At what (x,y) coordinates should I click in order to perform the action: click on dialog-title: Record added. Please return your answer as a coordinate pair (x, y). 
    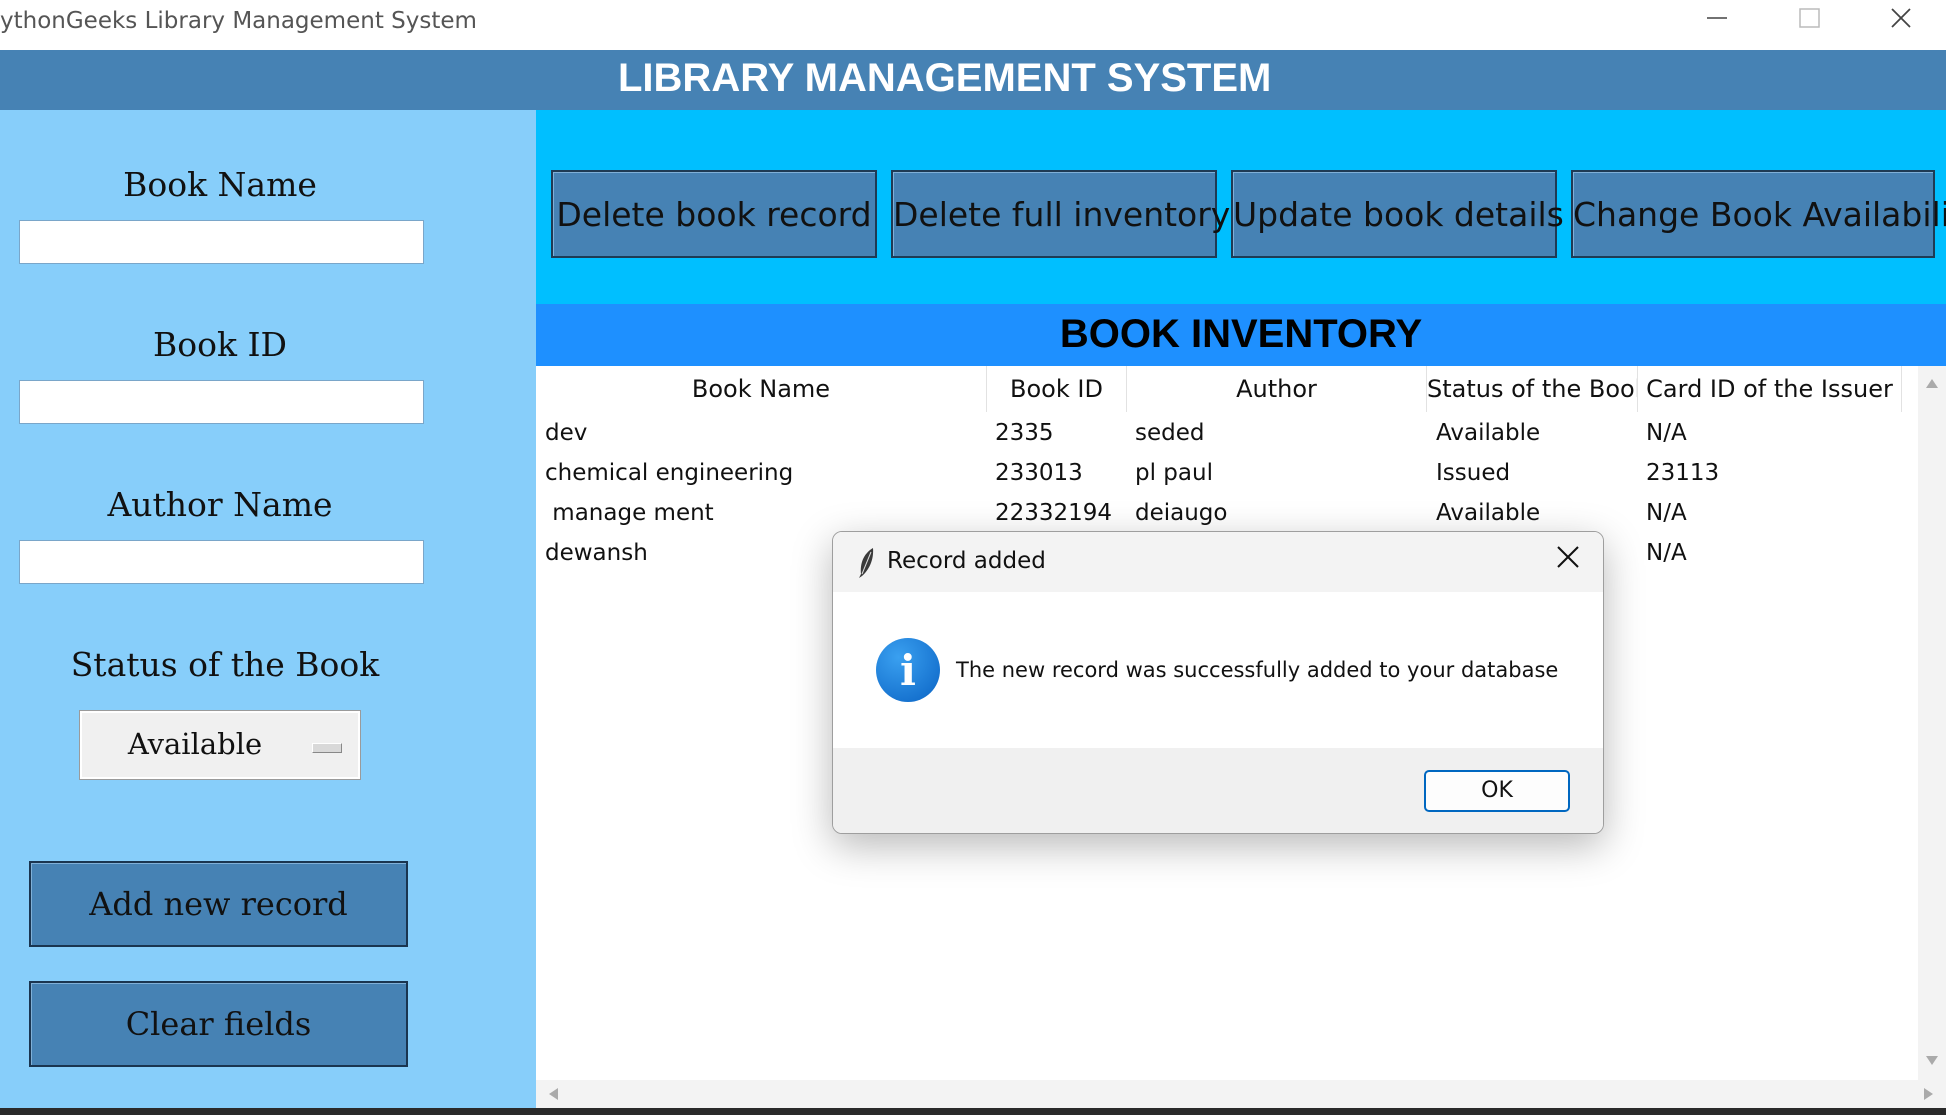
    Looking at the image, I should click on (966, 561).